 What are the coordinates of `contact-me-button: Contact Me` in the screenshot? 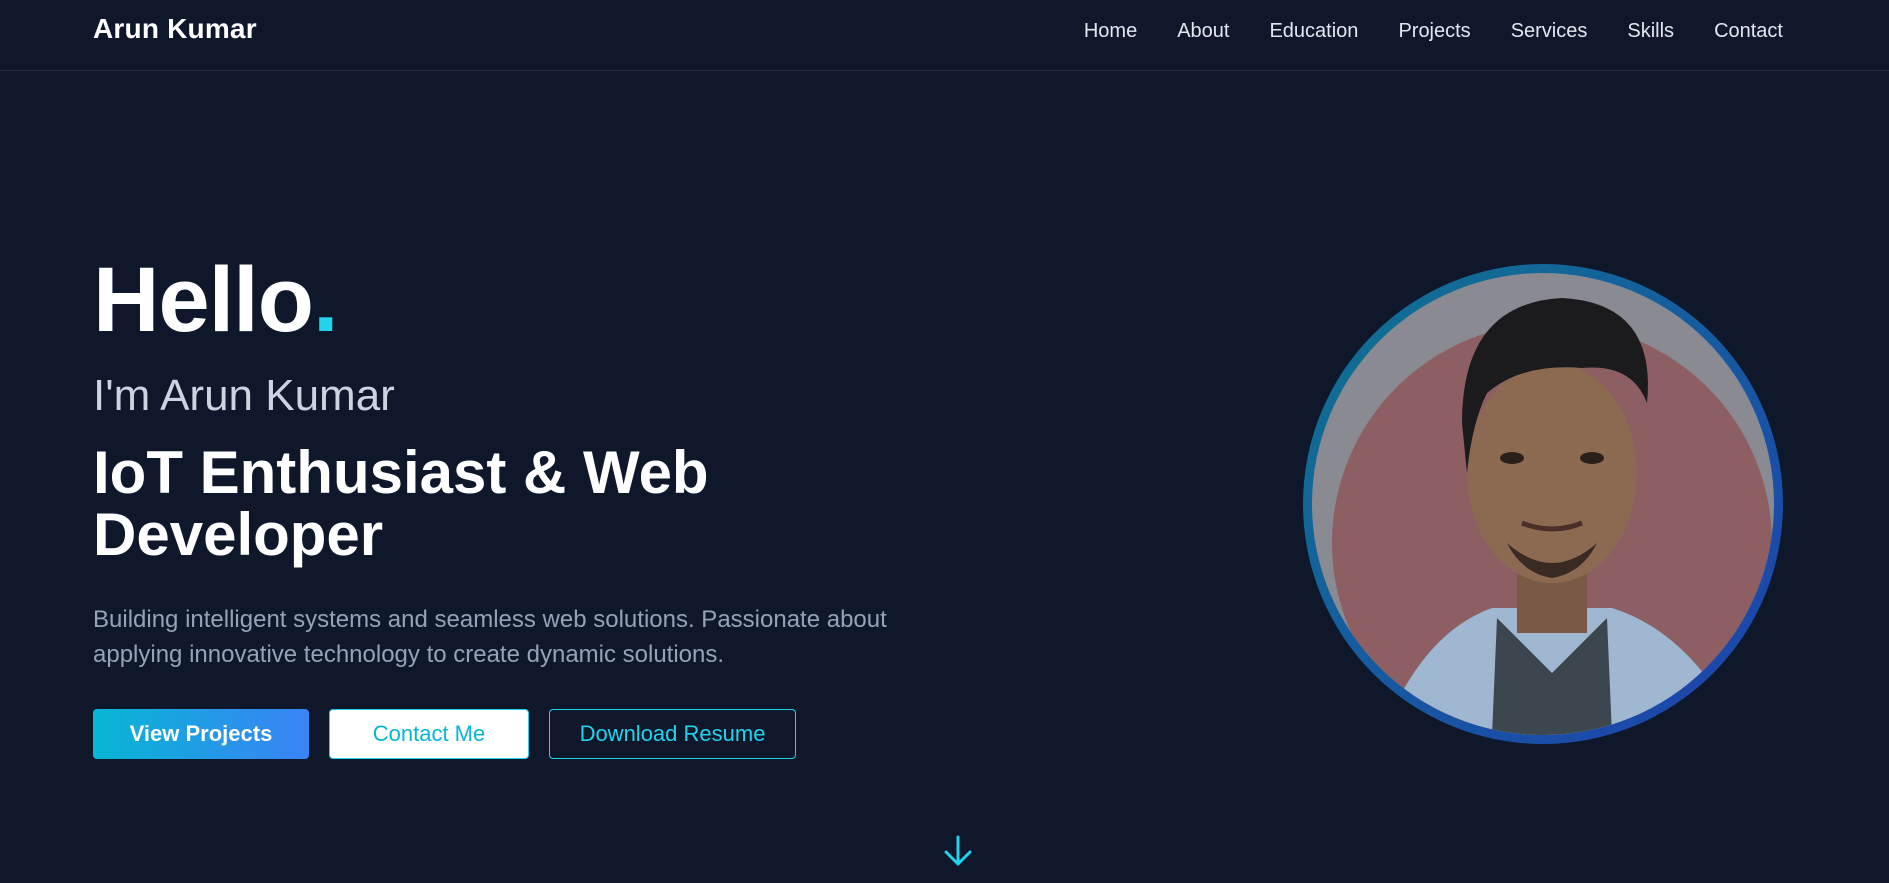 It's located at (429, 734).